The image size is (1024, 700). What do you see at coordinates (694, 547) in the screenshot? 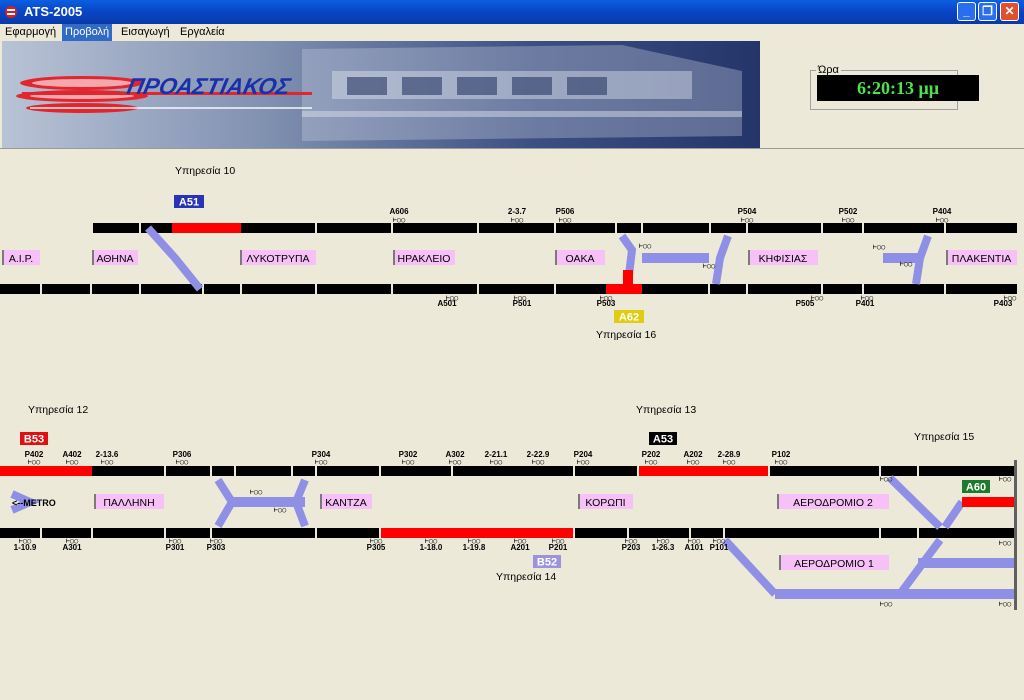
I see `signal-label: A101` at bounding box center [694, 547].